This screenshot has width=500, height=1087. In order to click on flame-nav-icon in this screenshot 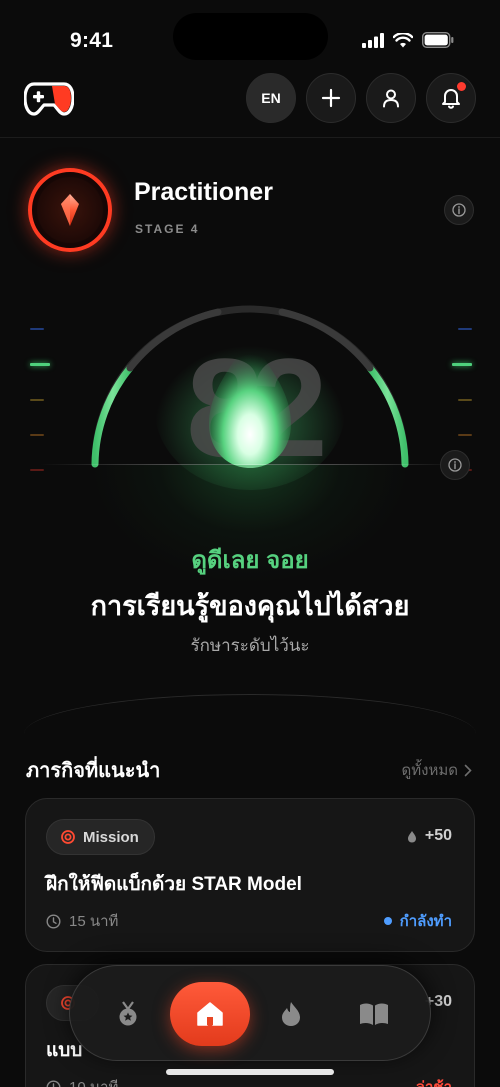, I will do `click(291, 1014)`.